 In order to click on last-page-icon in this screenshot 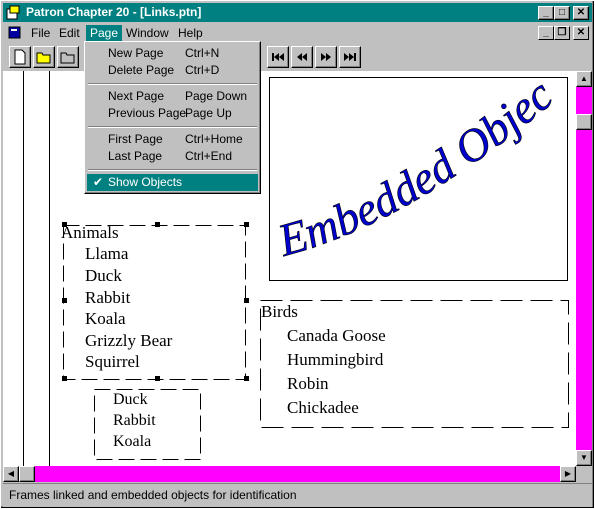, I will do `click(350, 57)`.